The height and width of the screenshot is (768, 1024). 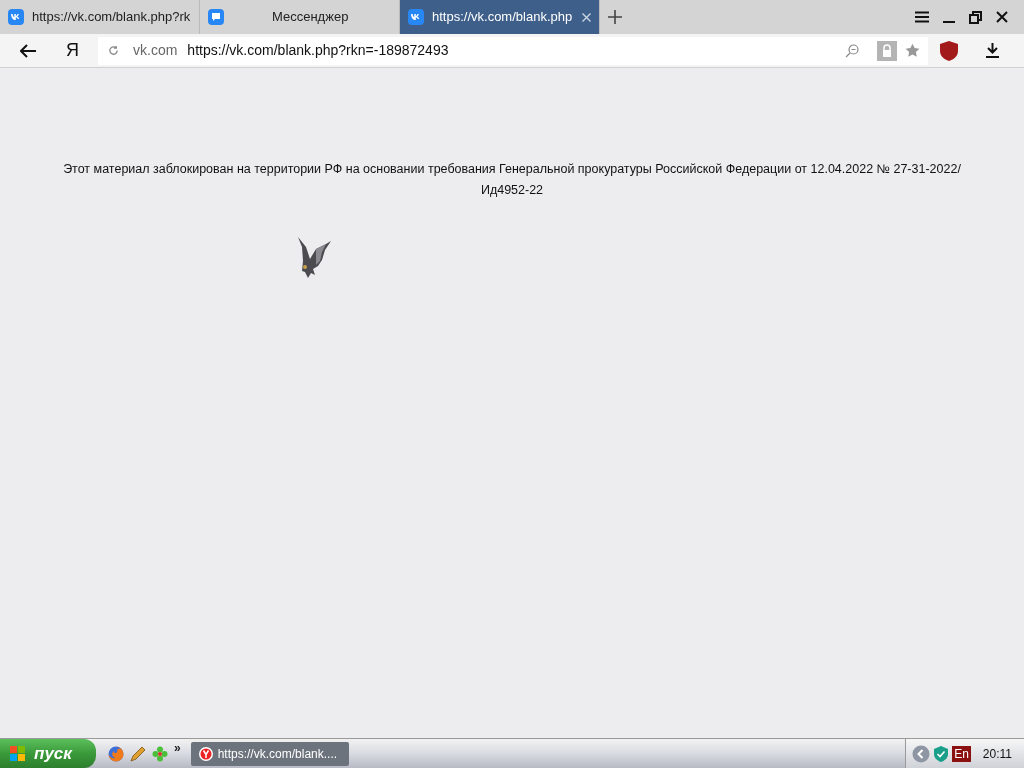 What do you see at coordinates (28, 50) in the screenshot?
I see `back-arrow-icon` at bounding box center [28, 50].